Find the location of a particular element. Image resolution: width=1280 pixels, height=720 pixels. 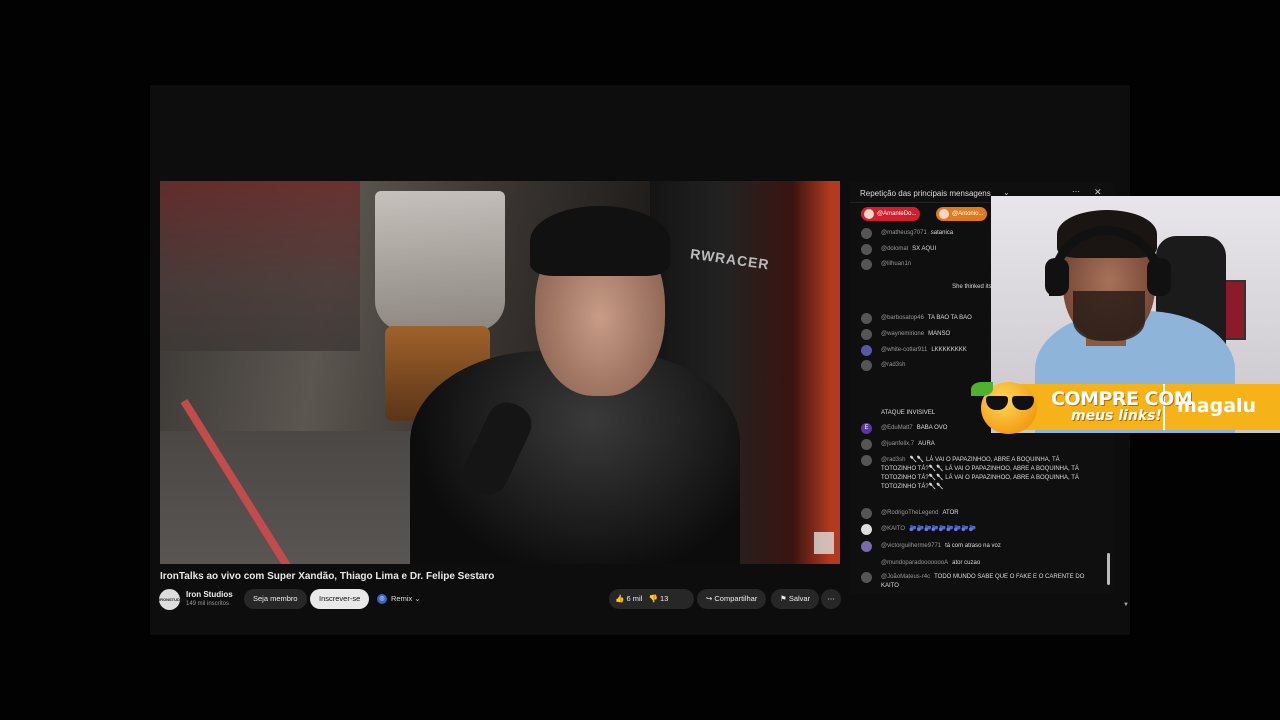

share-label: Compartilhar is located at coordinates (736, 598).